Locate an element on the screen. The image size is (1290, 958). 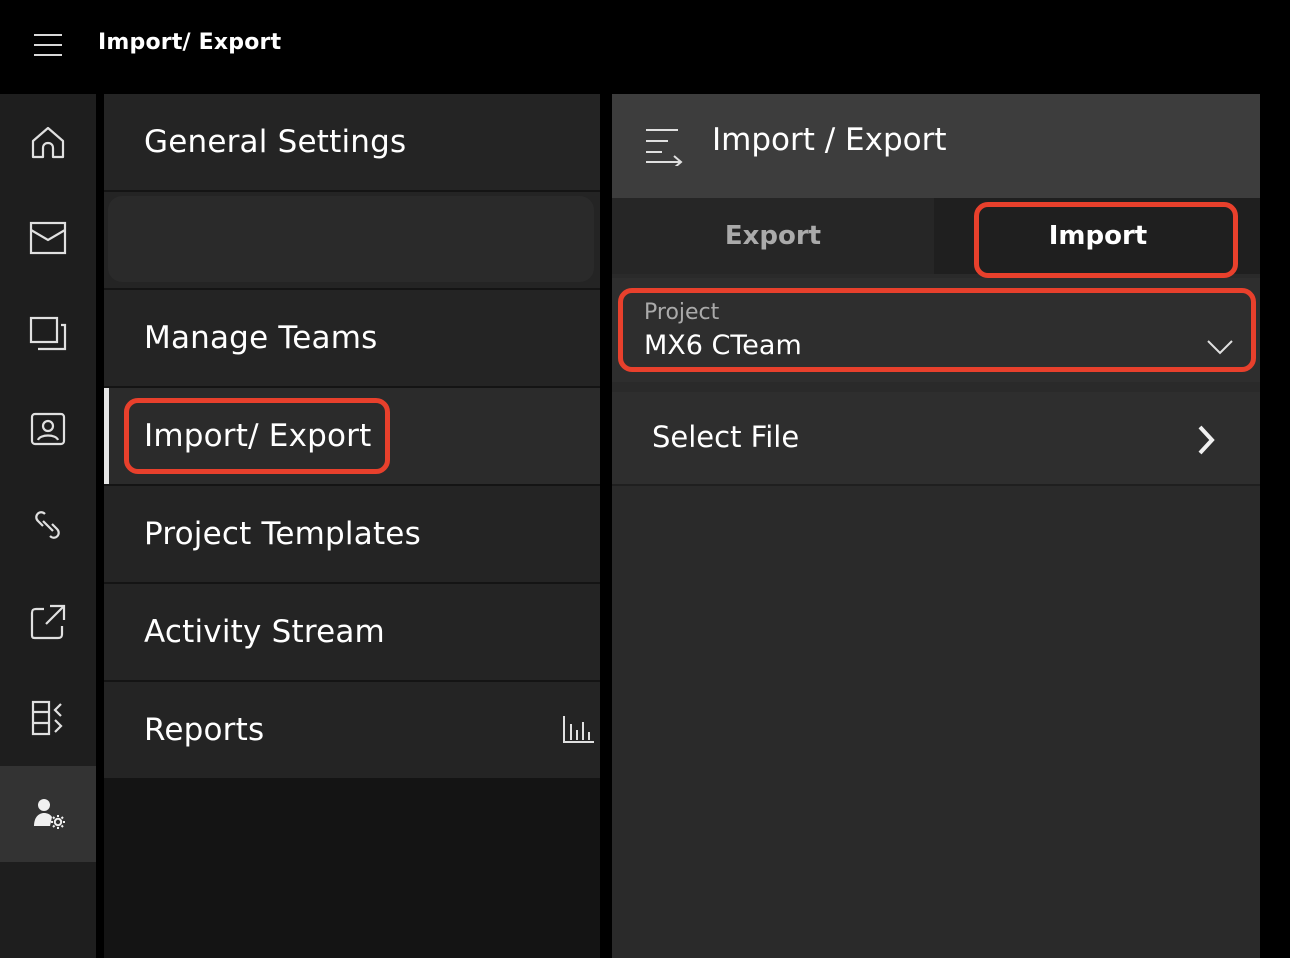
rail-transfer is located at coordinates (48, 718).